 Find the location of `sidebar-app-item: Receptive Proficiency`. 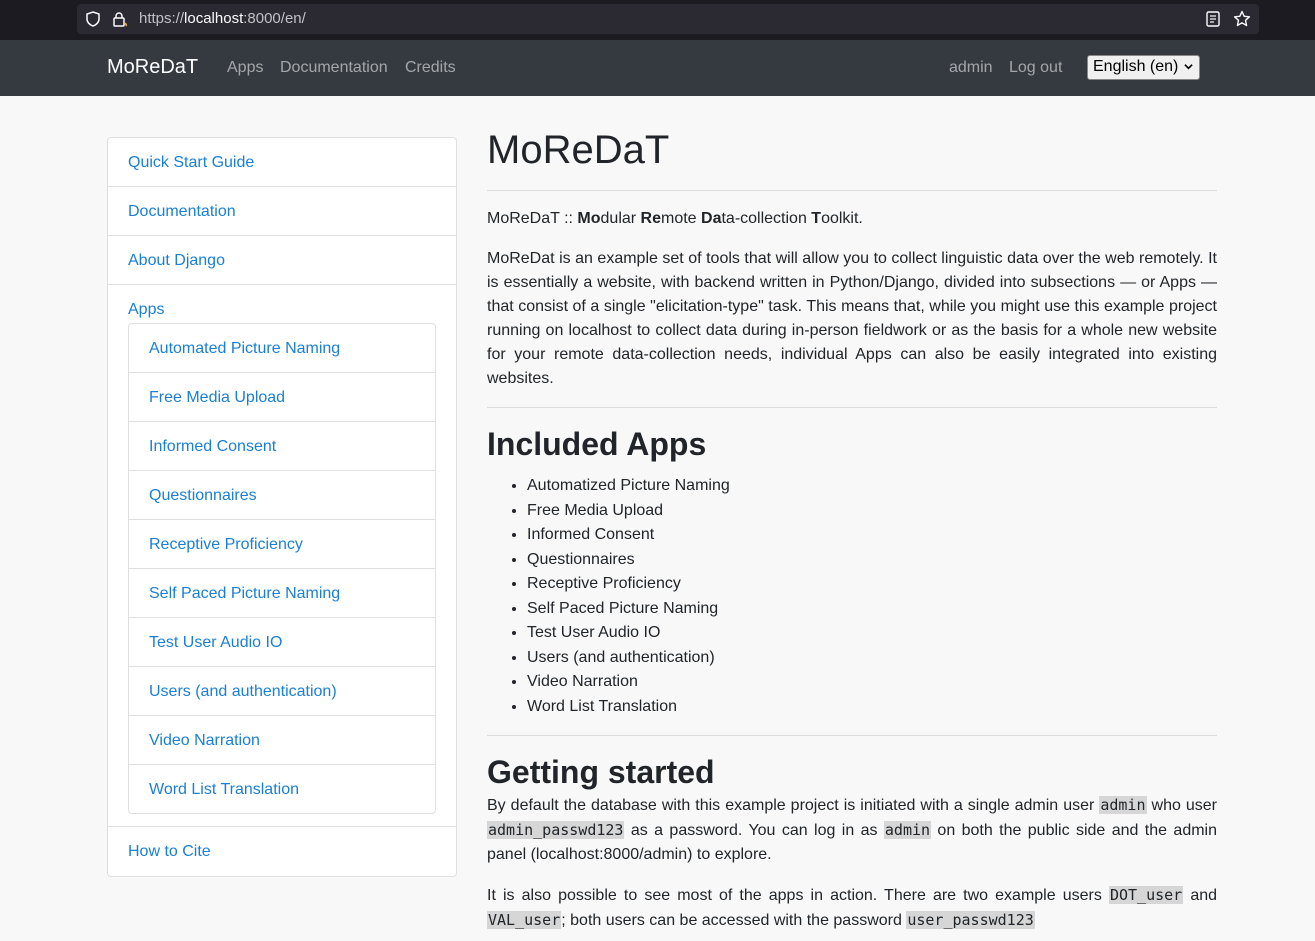

sidebar-app-item: Receptive Proficiency is located at coordinates (282, 544).